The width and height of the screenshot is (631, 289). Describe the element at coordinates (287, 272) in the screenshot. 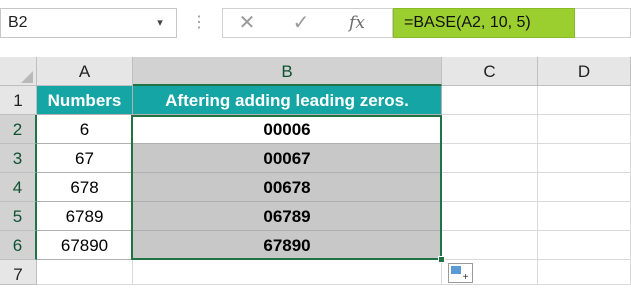

I see `cell-b7` at that location.